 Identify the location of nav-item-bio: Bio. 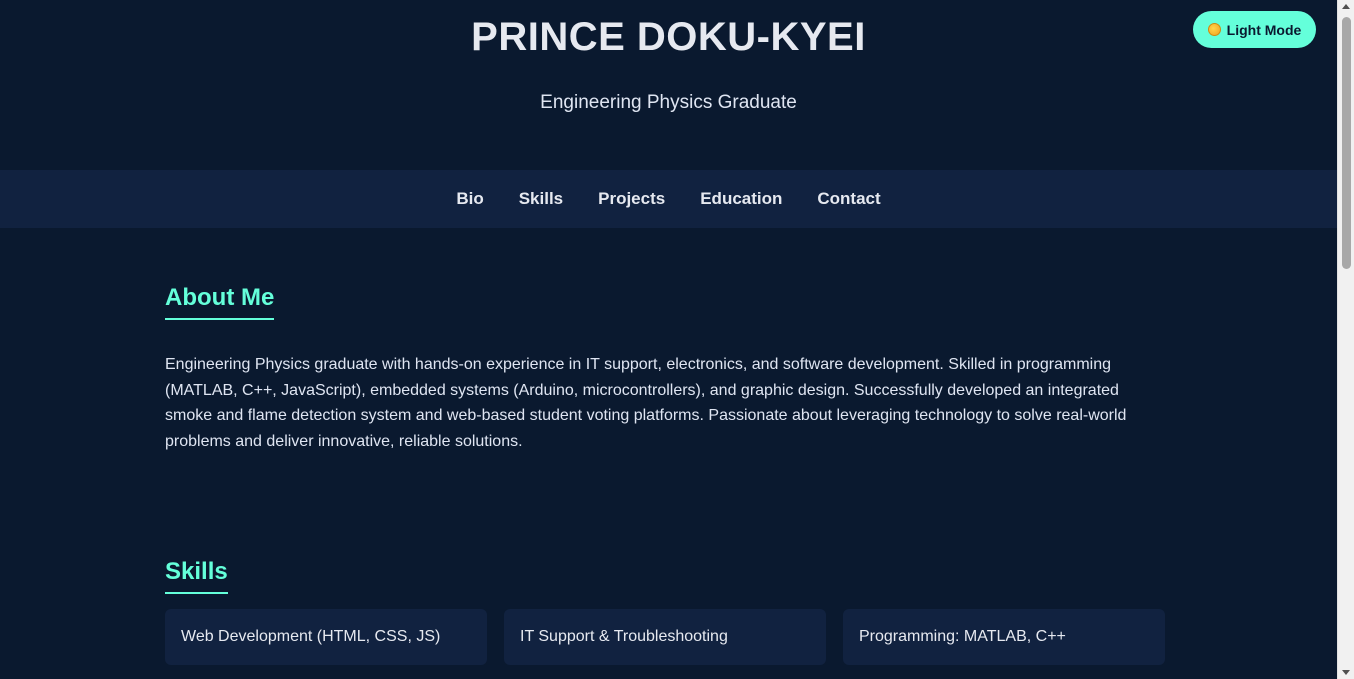
(469, 199).